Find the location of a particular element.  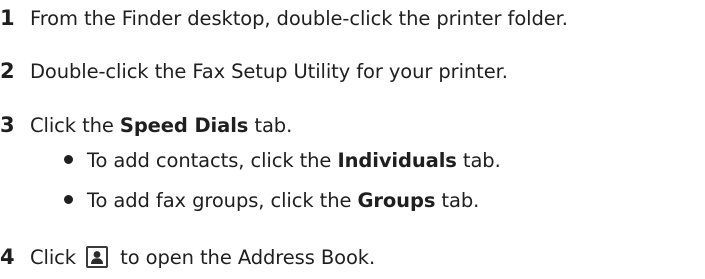

step-text: Click the Speed Dials tab. is located at coordinates (161, 125).